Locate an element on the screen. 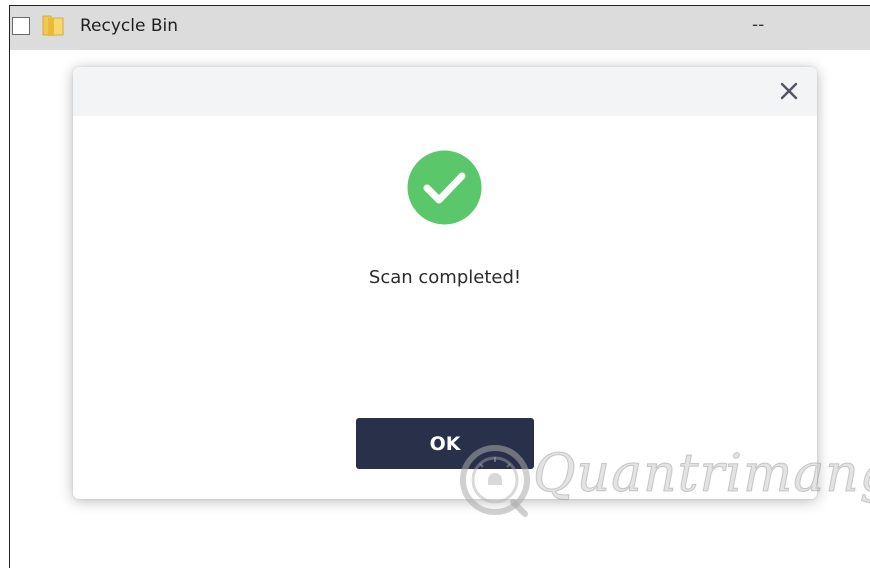 The width and height of the screenshot is (870, 568). row-size: -- is located at coordinates (758, 25).